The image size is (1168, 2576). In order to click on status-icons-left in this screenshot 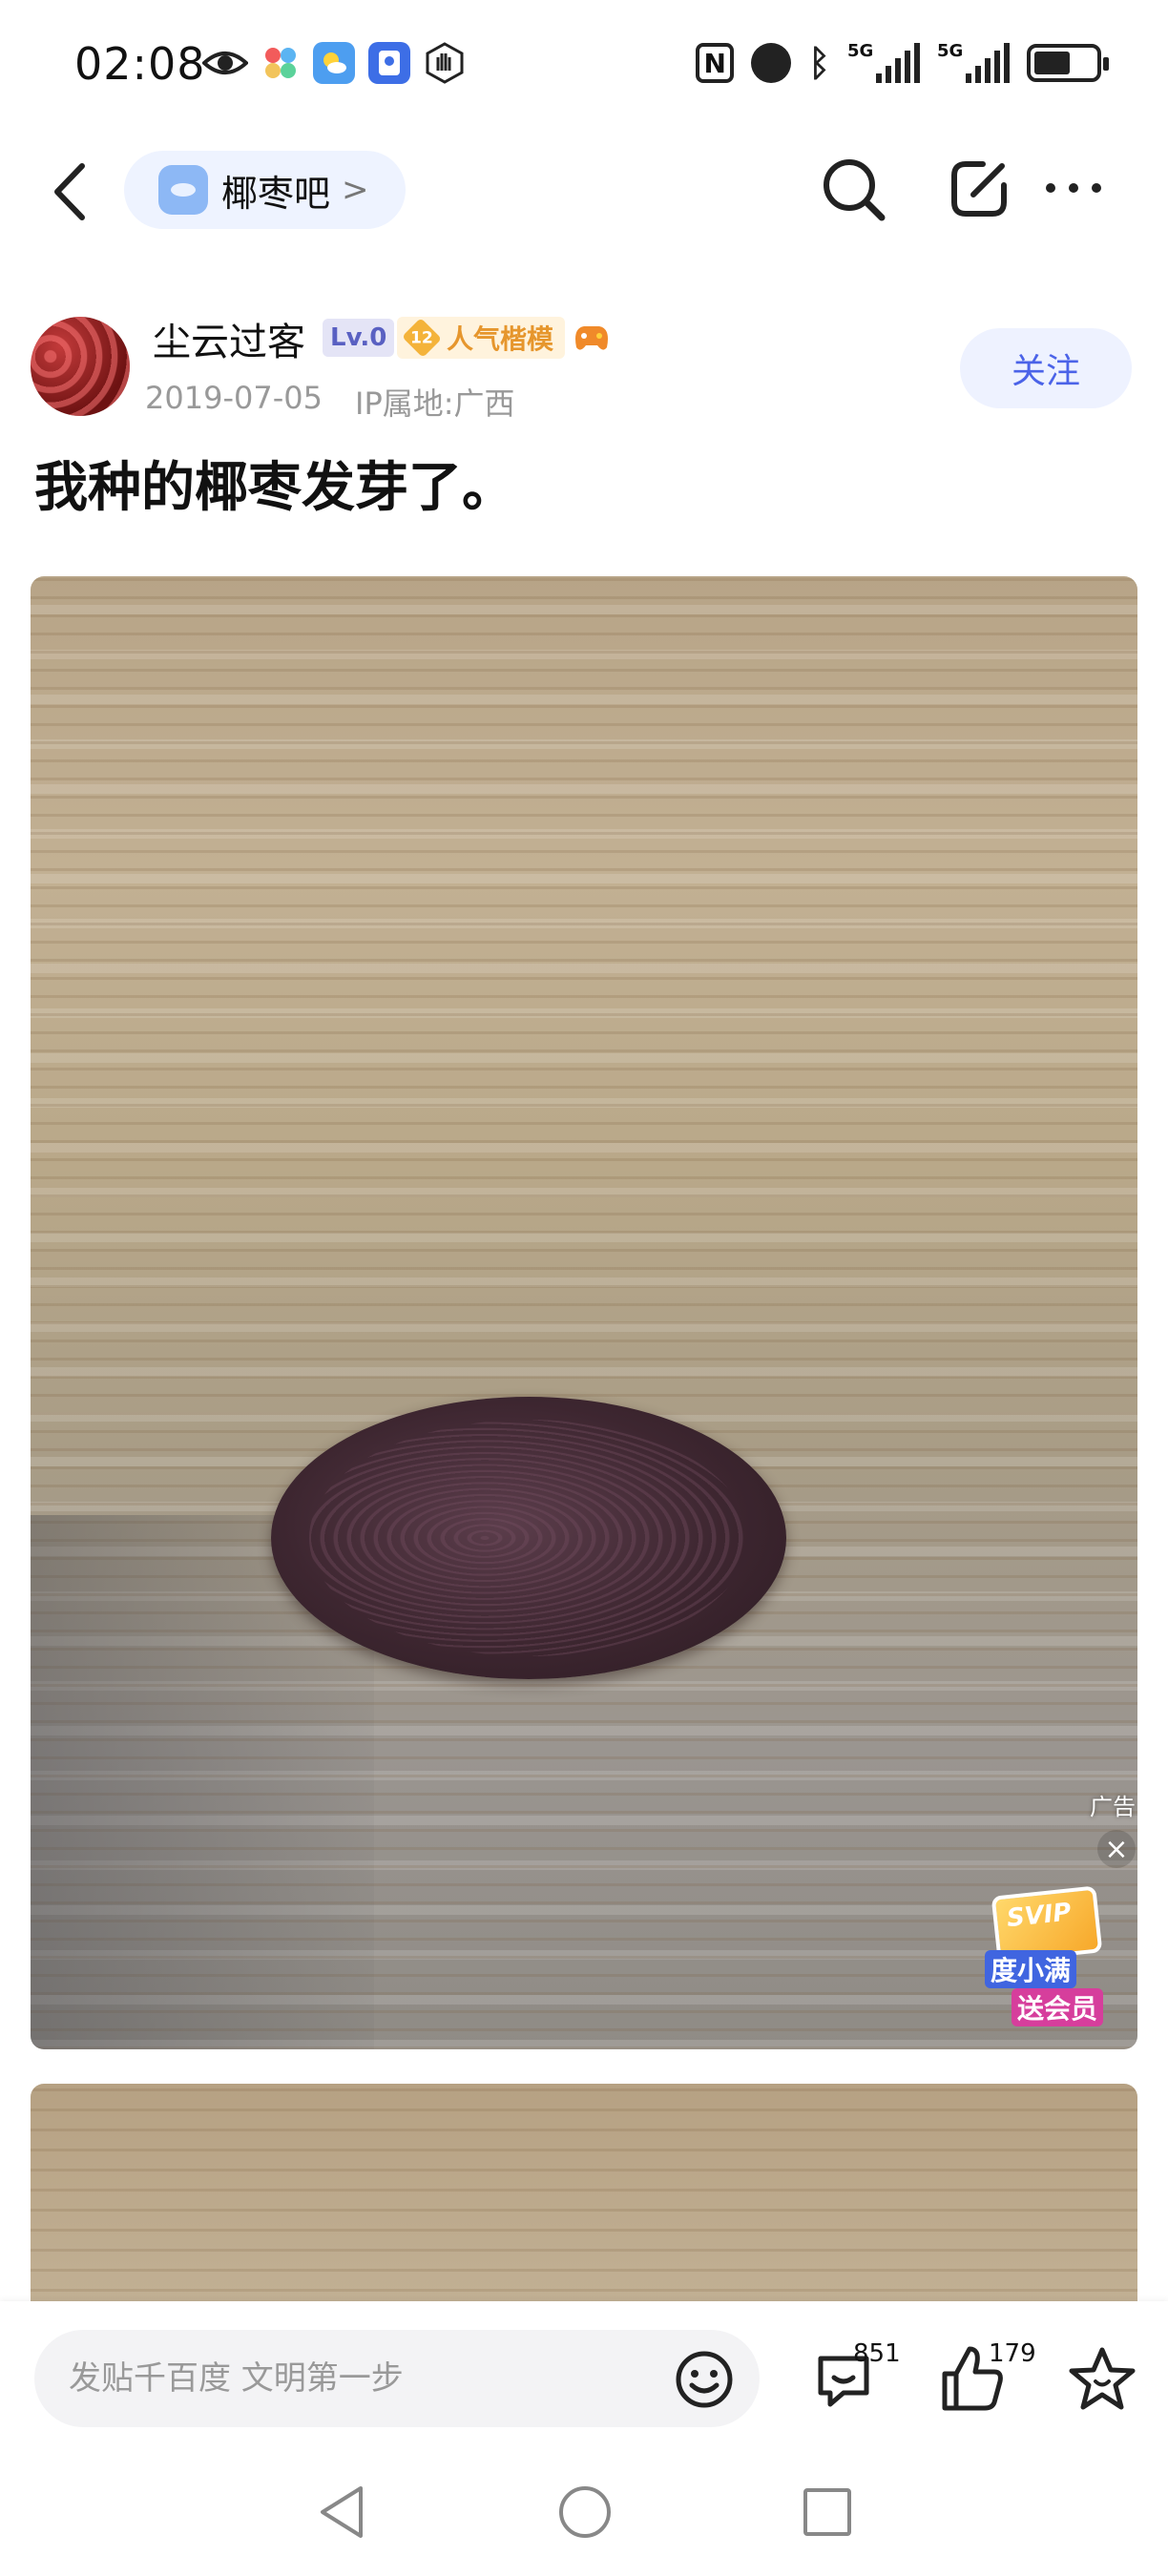, I will do `click(334, 63)`.